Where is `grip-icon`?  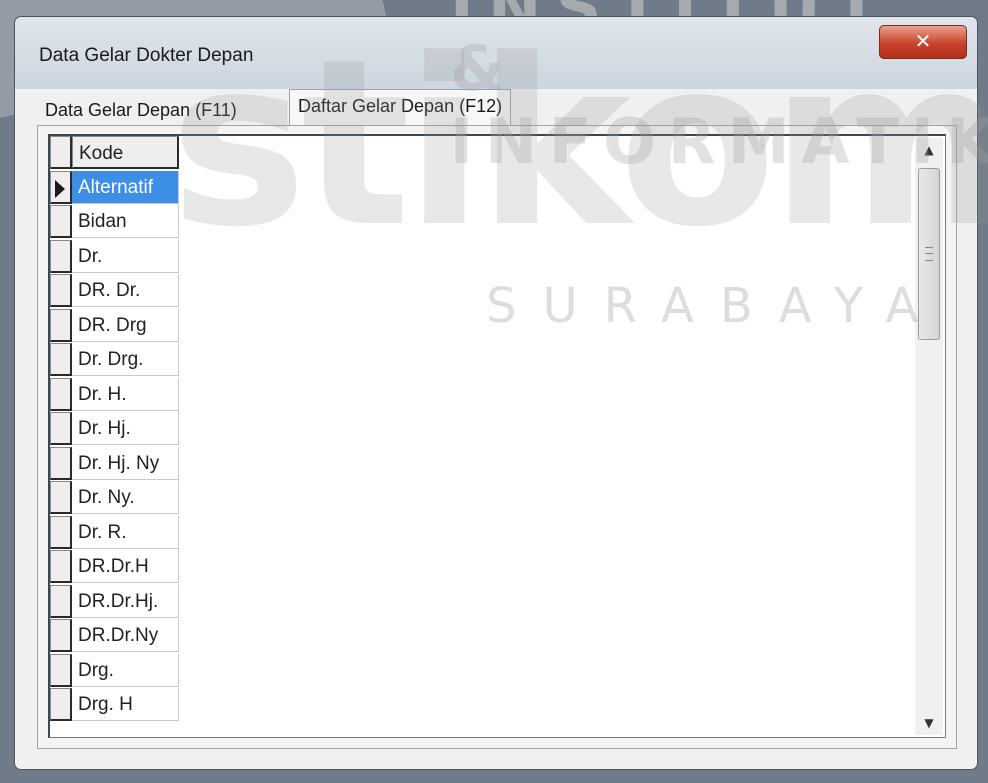 grip-icon is located at coordinates (929, 254).